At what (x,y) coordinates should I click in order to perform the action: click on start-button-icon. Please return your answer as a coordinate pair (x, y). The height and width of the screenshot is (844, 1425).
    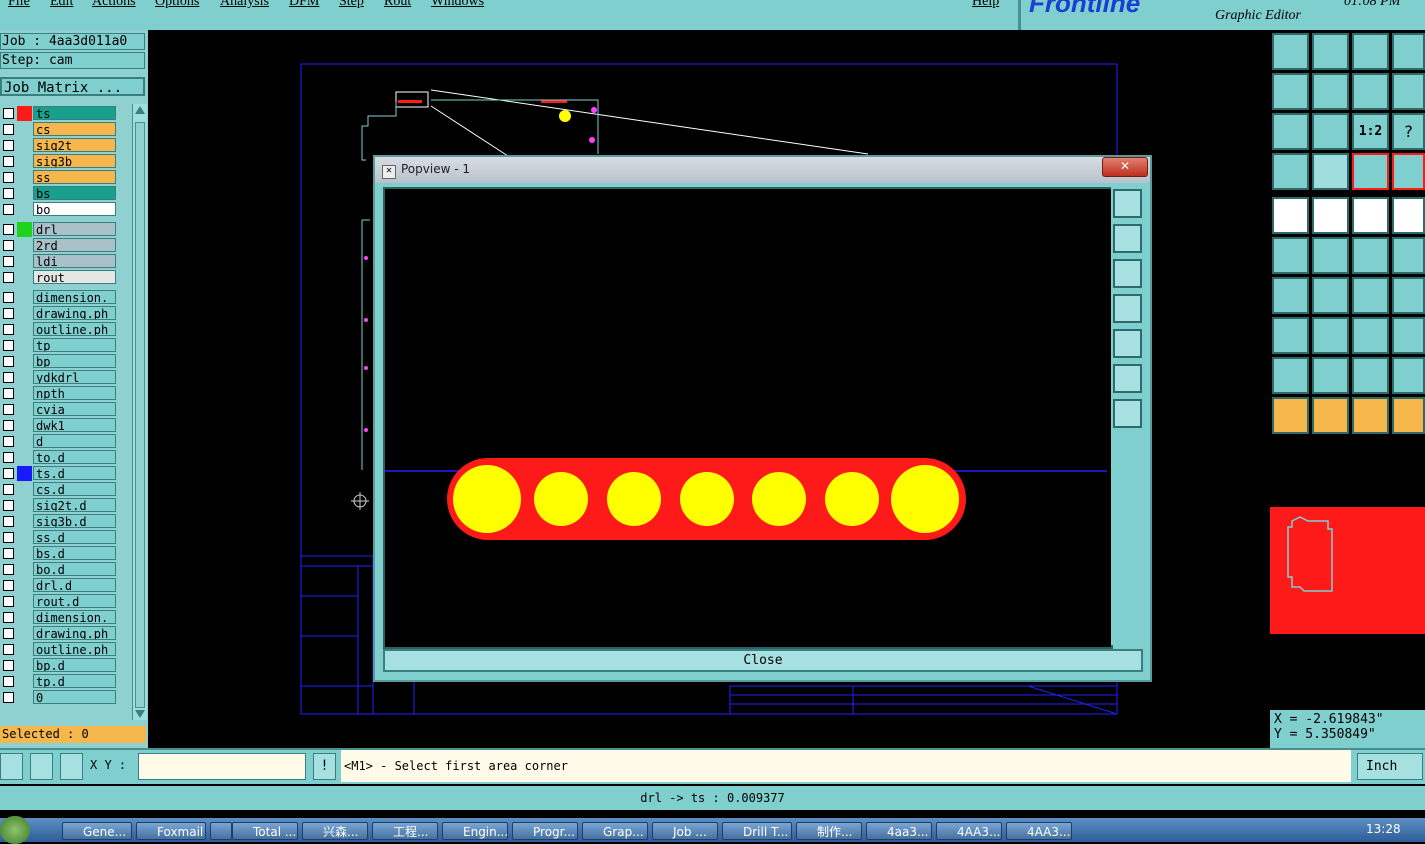
    Looking at the image, I should click on (15, 830).